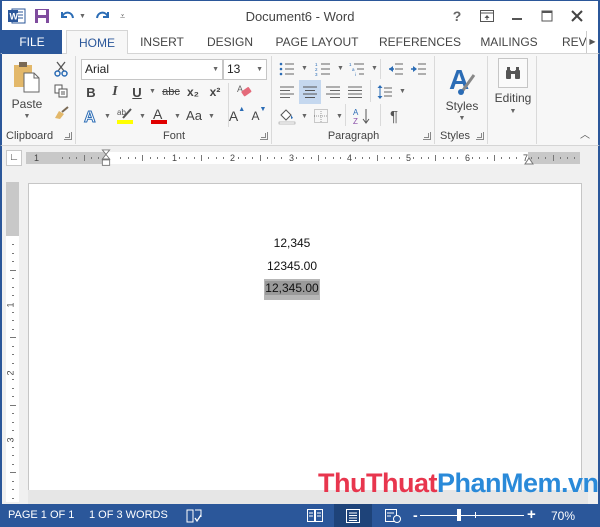 The height and width of the screenshot is (527, 600). What do you see at coordinates (394, 116) in the screenshot?
I see `show-formatting-marks-button: ¶` at bounding box center [394, 116].